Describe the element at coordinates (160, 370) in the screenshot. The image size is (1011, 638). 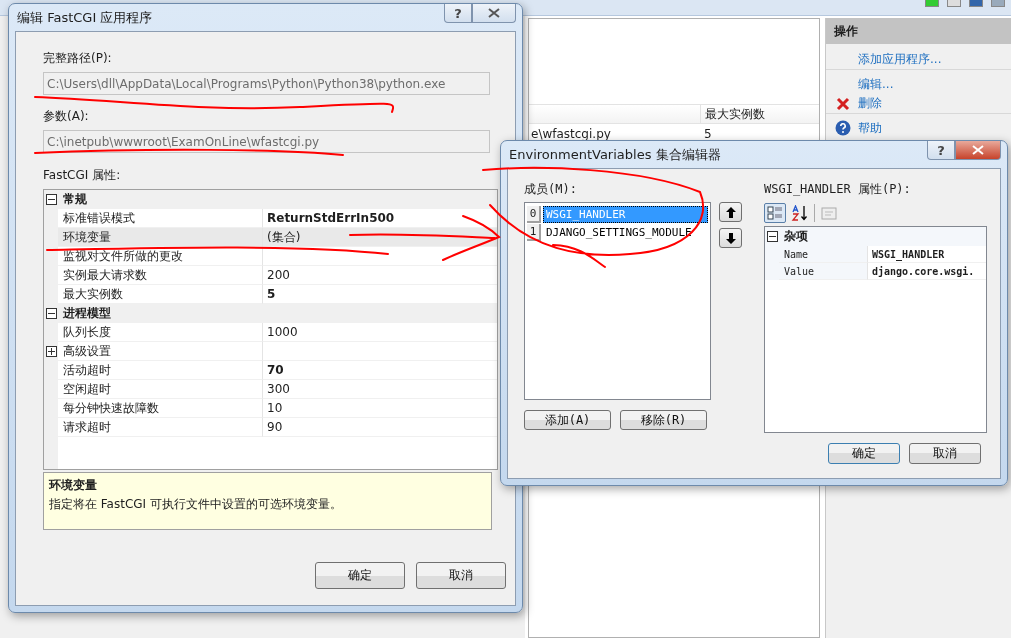
I see `property-name: 活动超时` at that location.